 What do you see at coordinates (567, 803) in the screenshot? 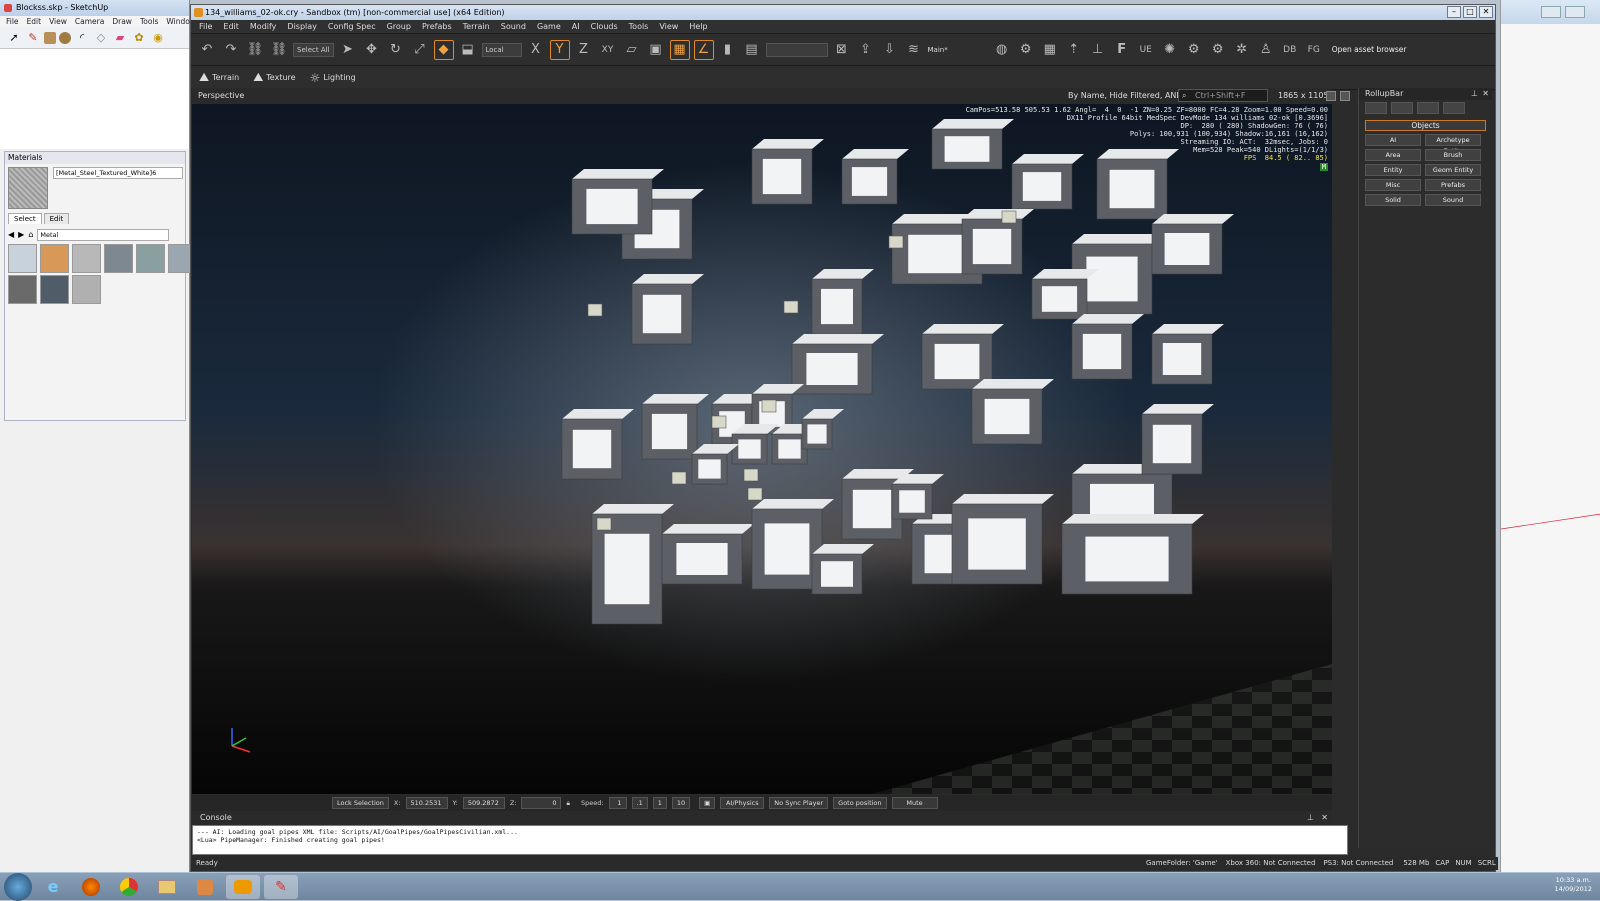
I see `lock-icon: 🔒︎` at bounding box center [567, 803].